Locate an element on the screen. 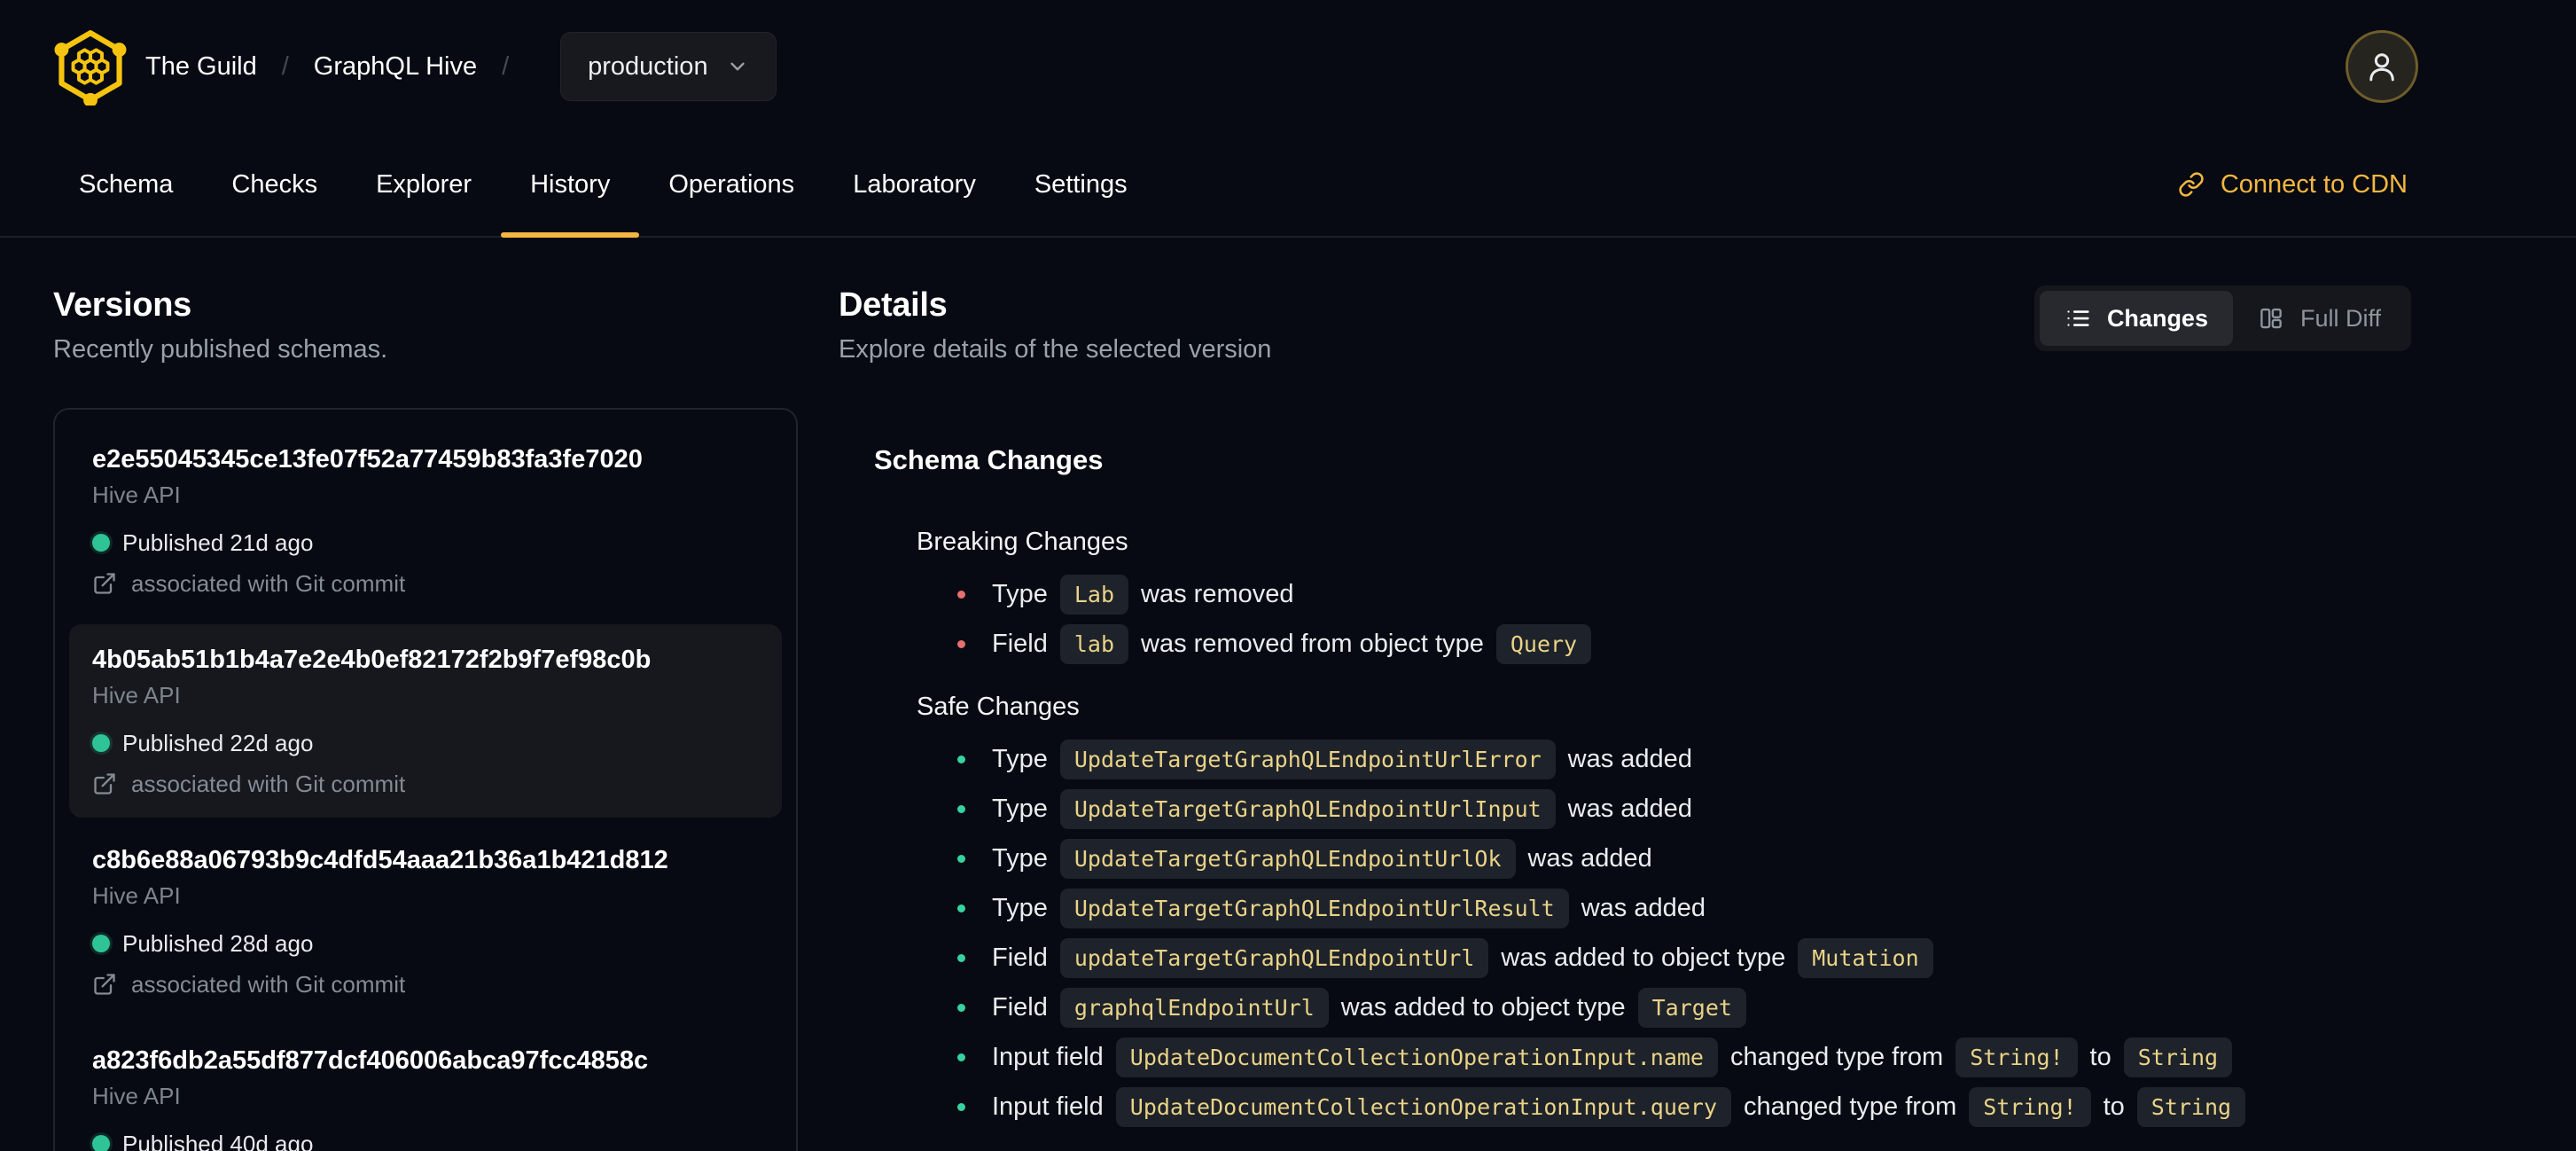 The image size is (2576, 1151). target-selector-value: production is located at coordinates (648, 66).